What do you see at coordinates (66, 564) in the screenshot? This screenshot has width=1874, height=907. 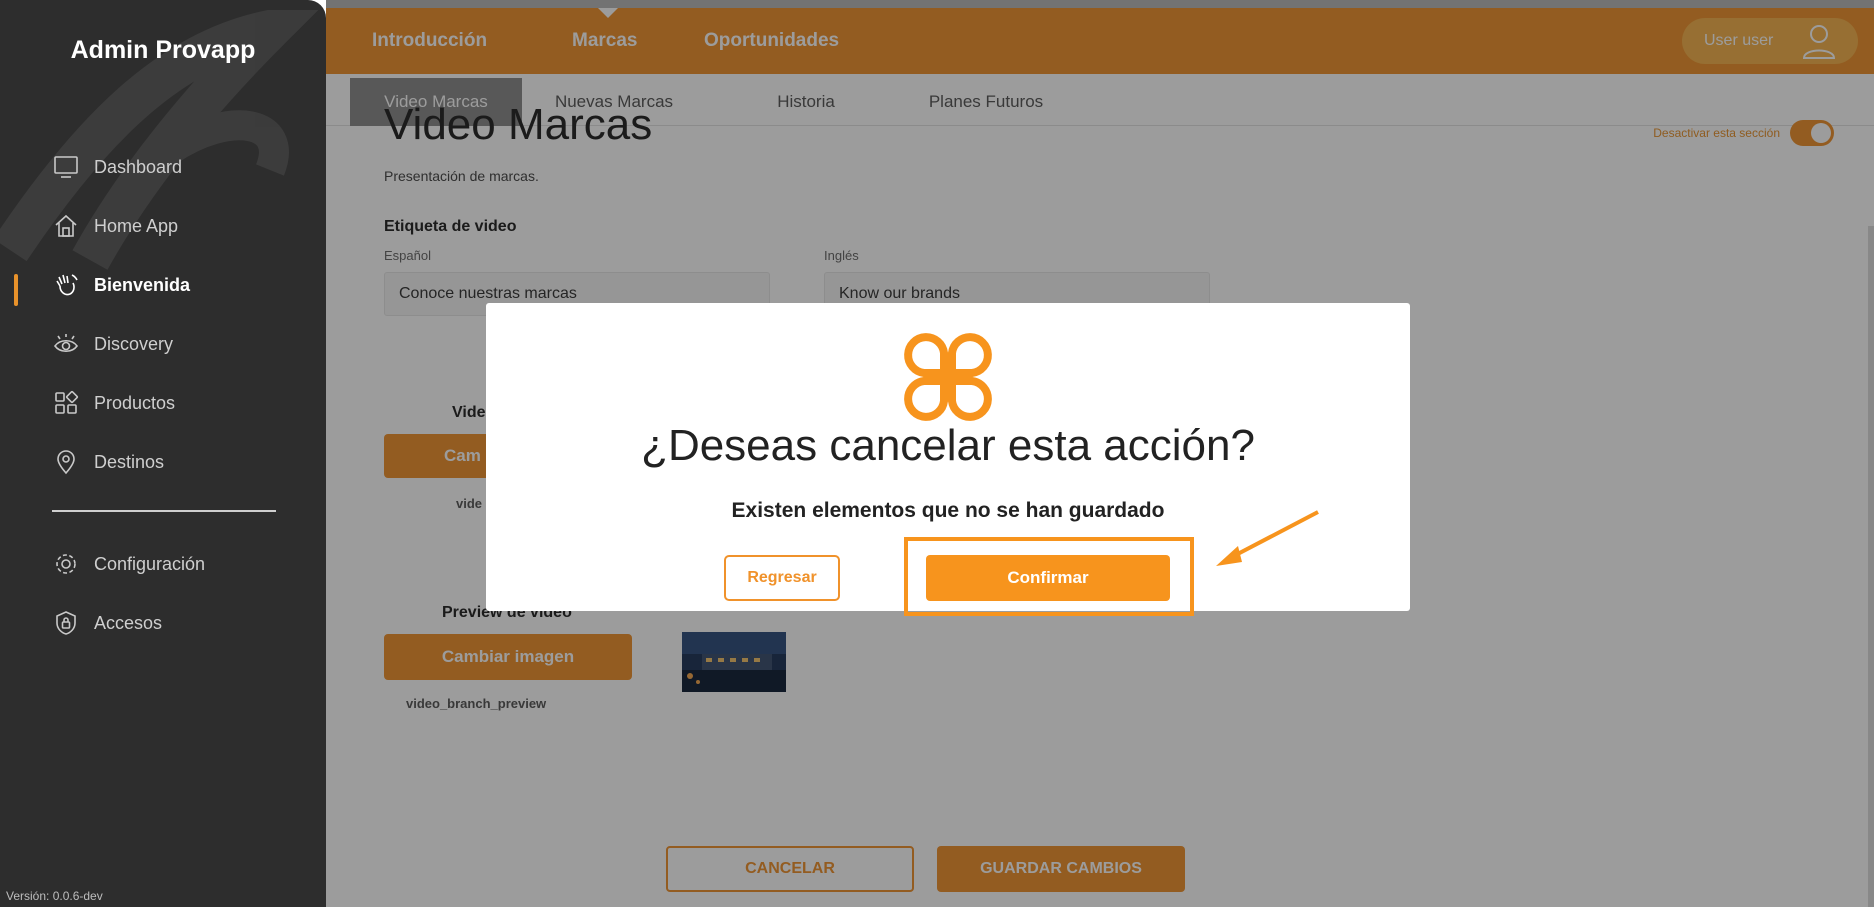 I see `gear-icon` at bounding box center [66, 564].